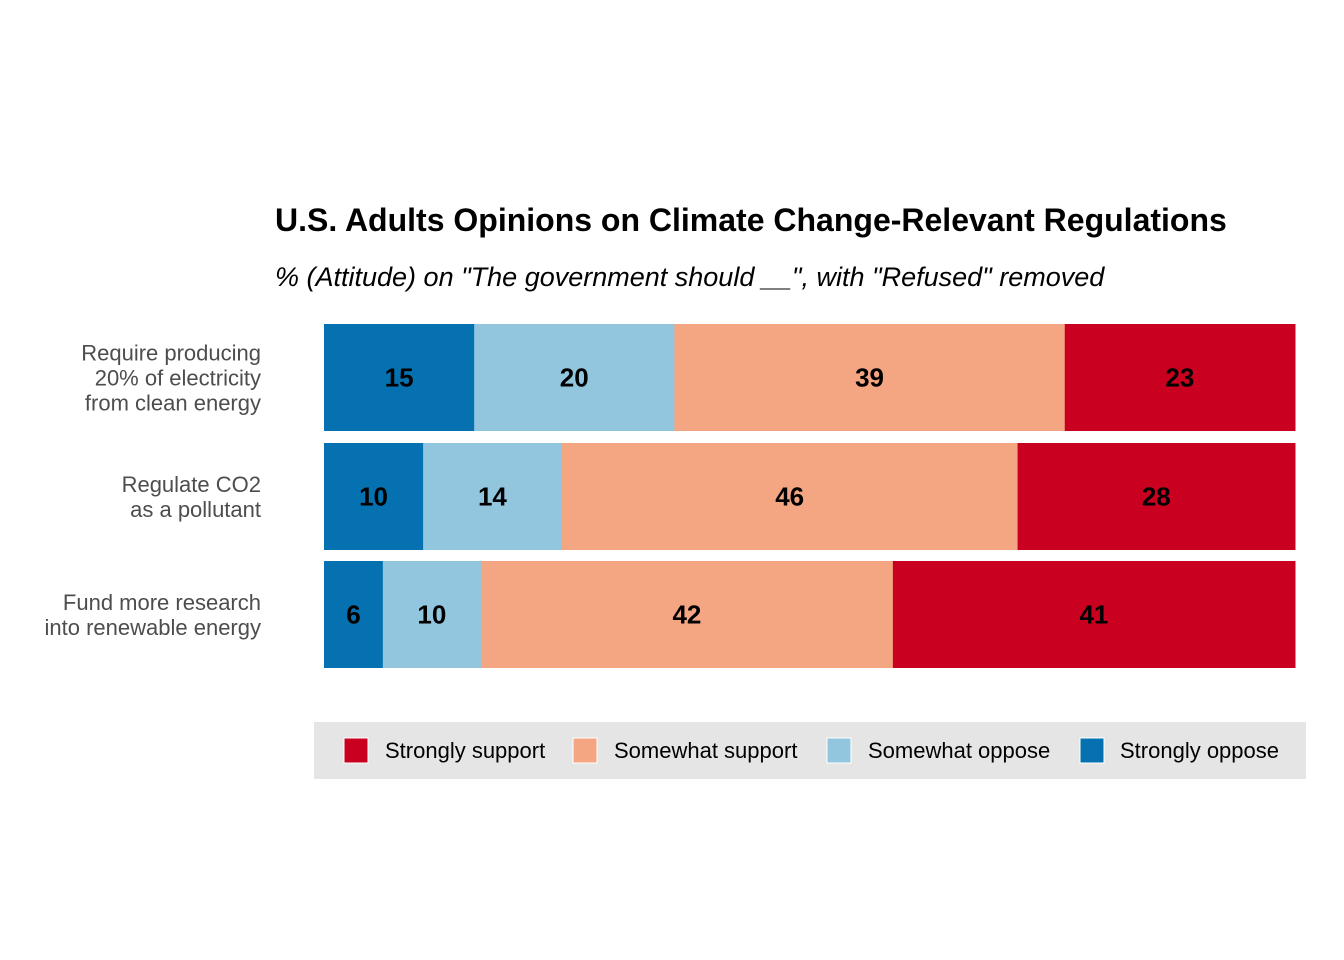 The height and width of the screenshot is (960, 1344). Describe the element at coordinates (195, 509) in the screenshot. I see `y-axis-label-line: as a pollutant` at that location.